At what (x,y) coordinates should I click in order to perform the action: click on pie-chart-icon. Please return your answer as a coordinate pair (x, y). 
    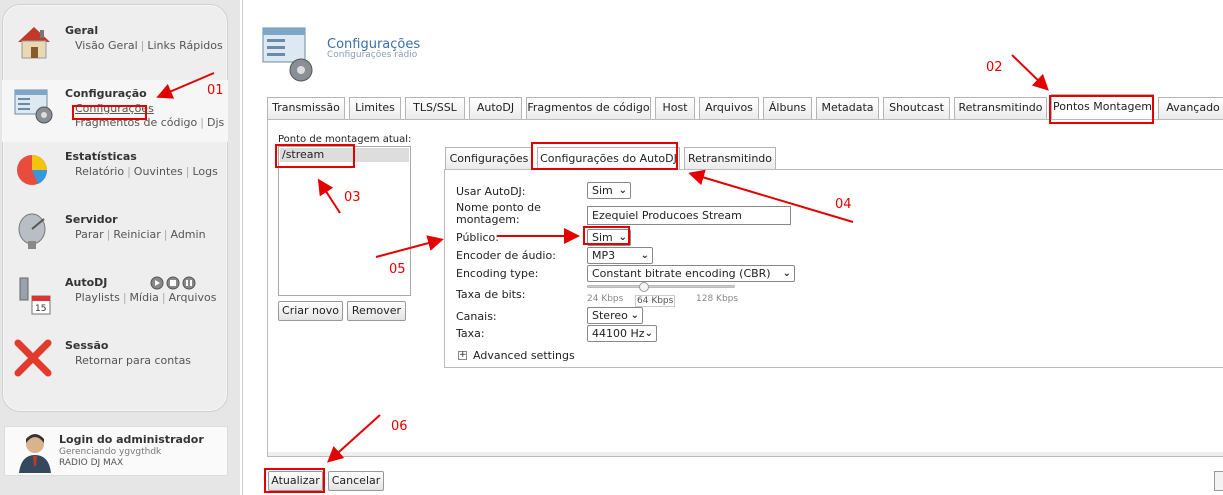
    Looking at the image, I should click on (36, 170).